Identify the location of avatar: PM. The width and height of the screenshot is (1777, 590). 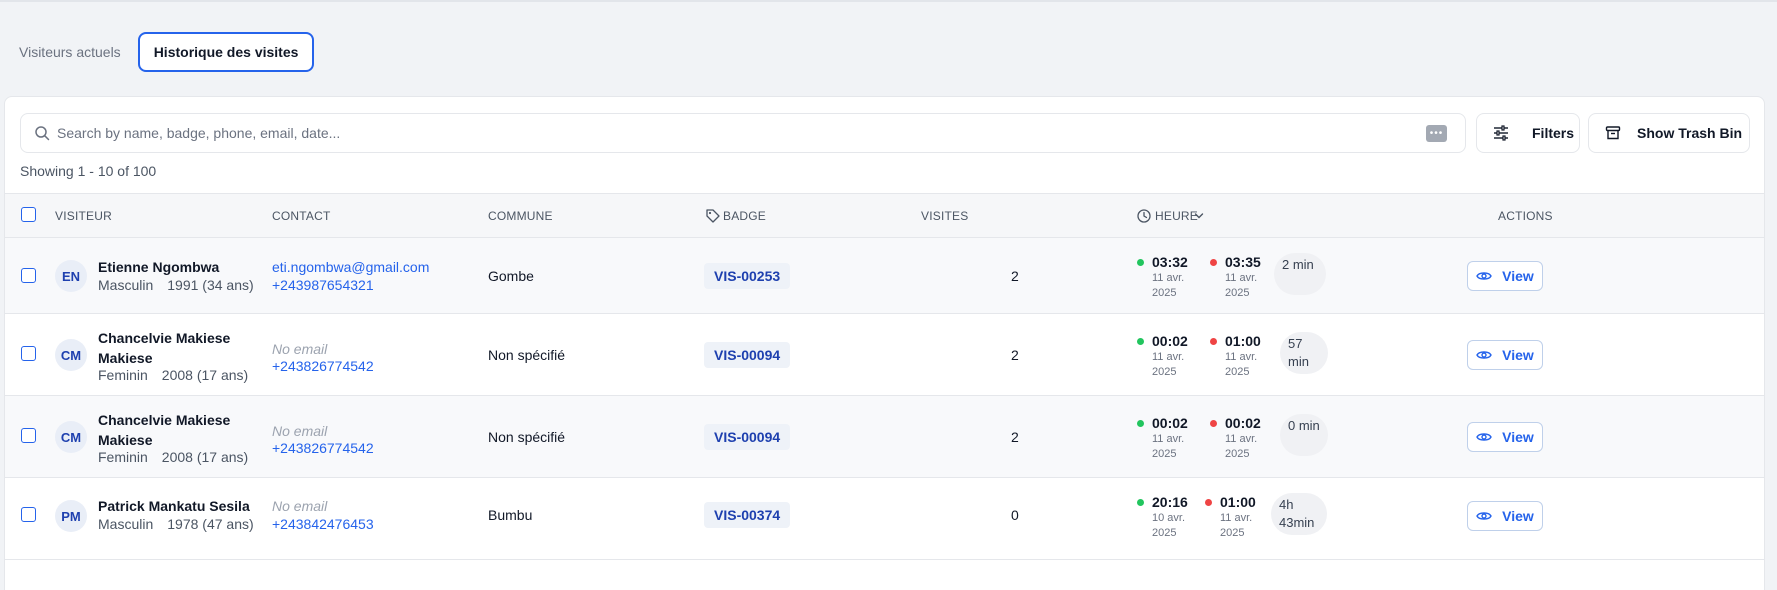
(71, 516).